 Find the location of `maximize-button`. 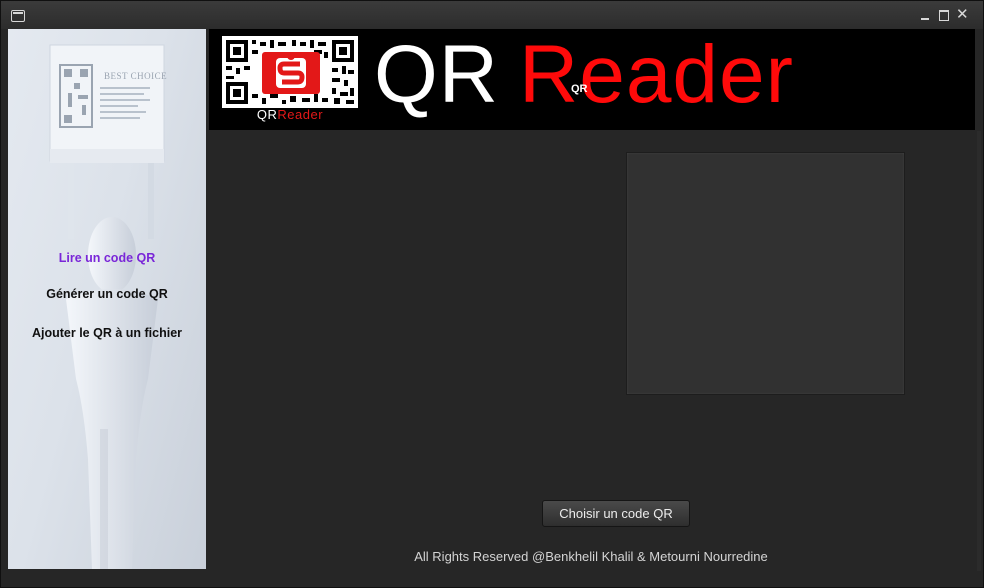

maximize-button is located at coordinates (944, 15).